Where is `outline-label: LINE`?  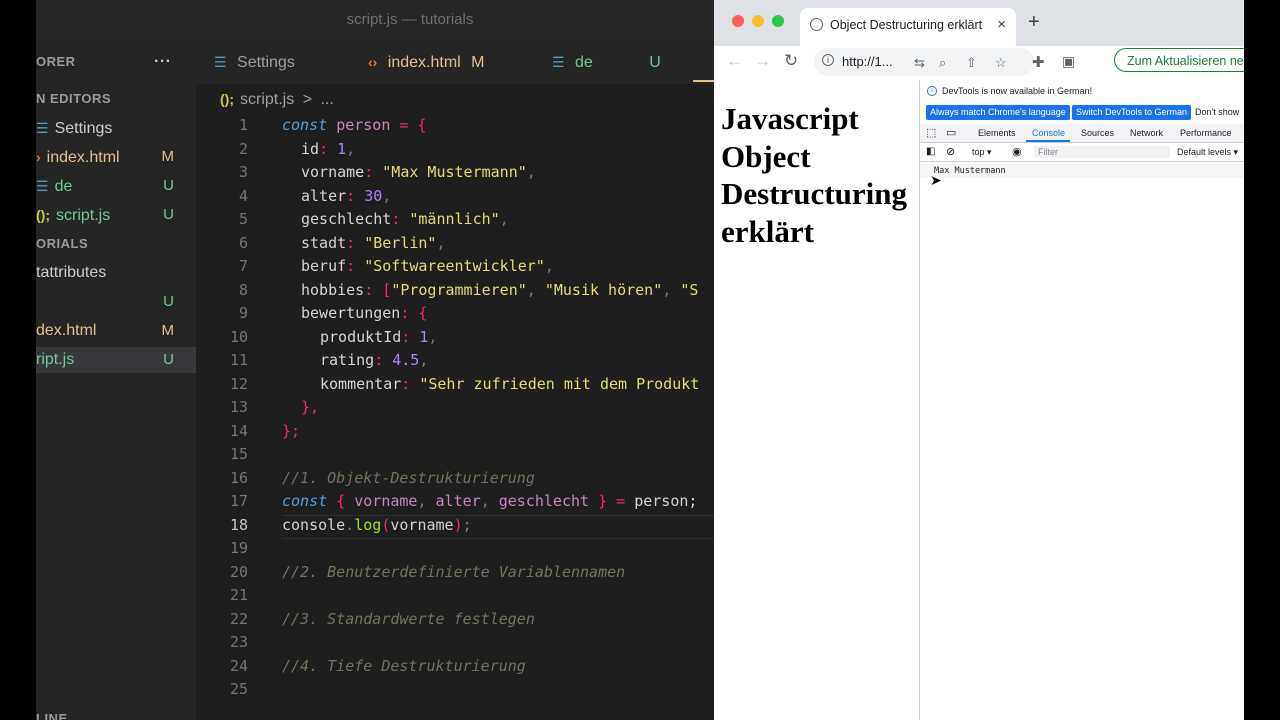
outline-label: LINE is located at coordinates (52, 715).